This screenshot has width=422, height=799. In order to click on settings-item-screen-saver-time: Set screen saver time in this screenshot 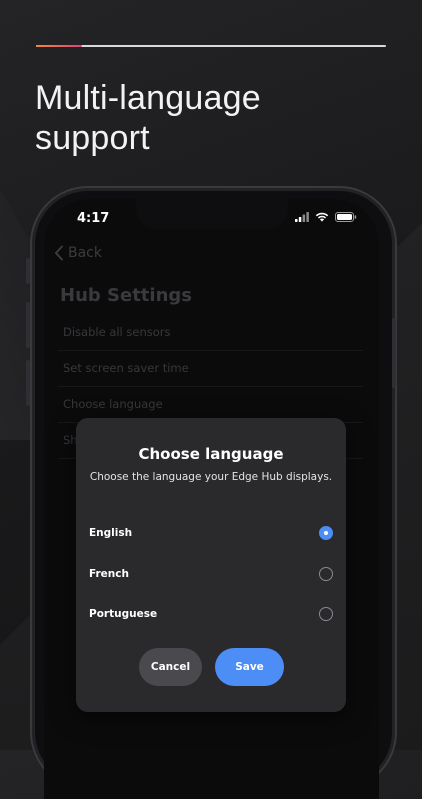, I will do `click(210, 369)`.